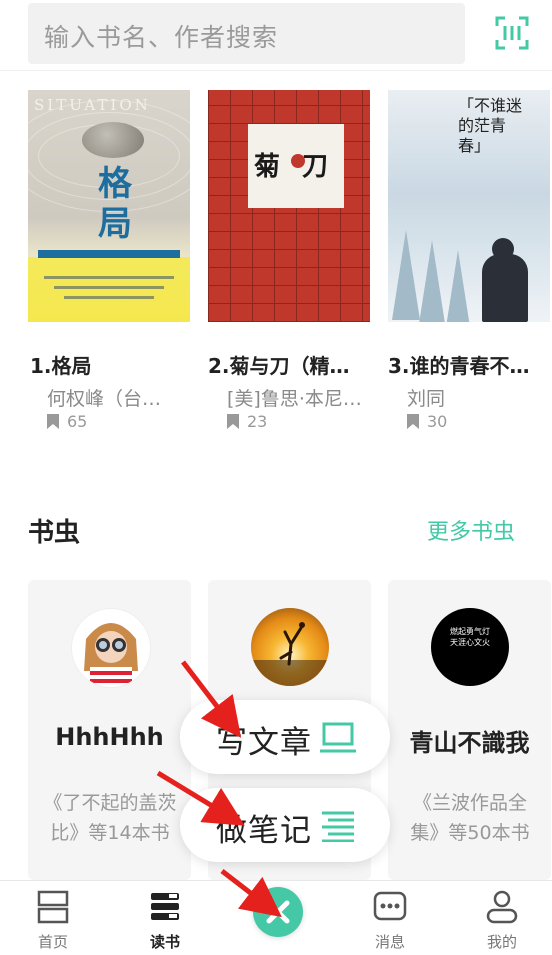 The width and height of the screenshot is (552, 955). What do you see at coordinates (110, 364) in the screenshot?
I see `book-title-1: 1.格局` at bounding box center [110, 364].